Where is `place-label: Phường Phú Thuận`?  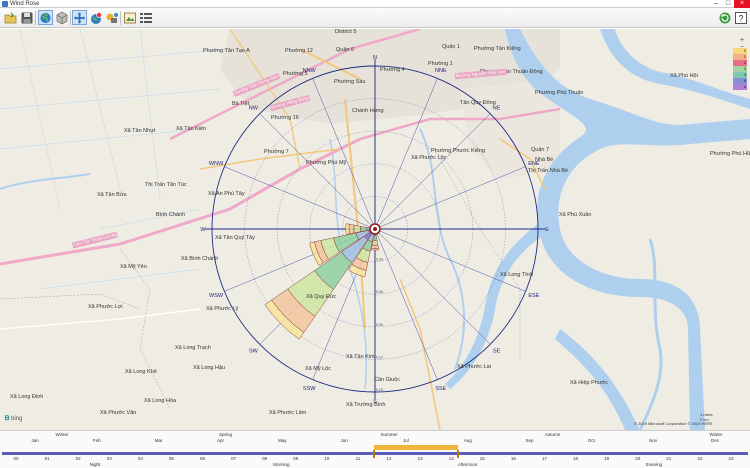 place-label: Phường Phú Thuận is located at coordinates (559, 93).